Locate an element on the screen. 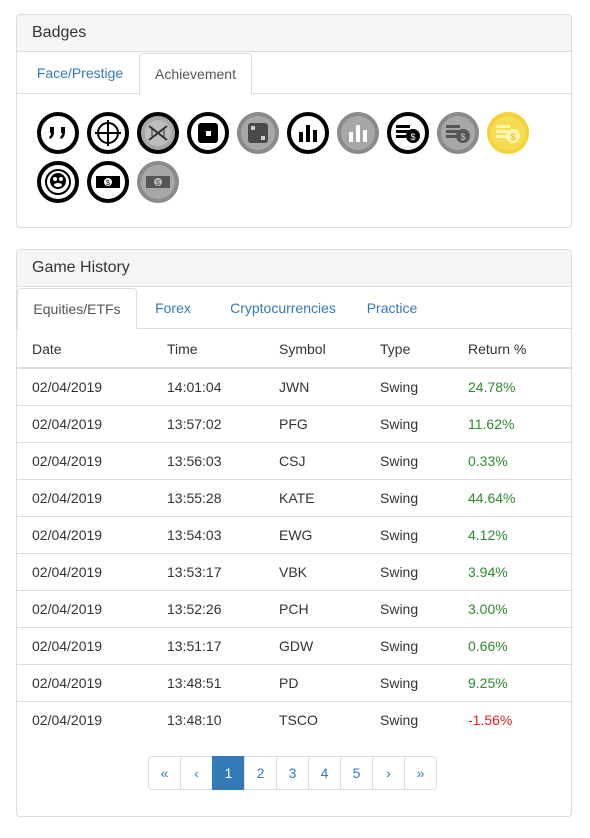 The image size is (590, 838). game-history-title: Game History is located at coordinates (294, 268).